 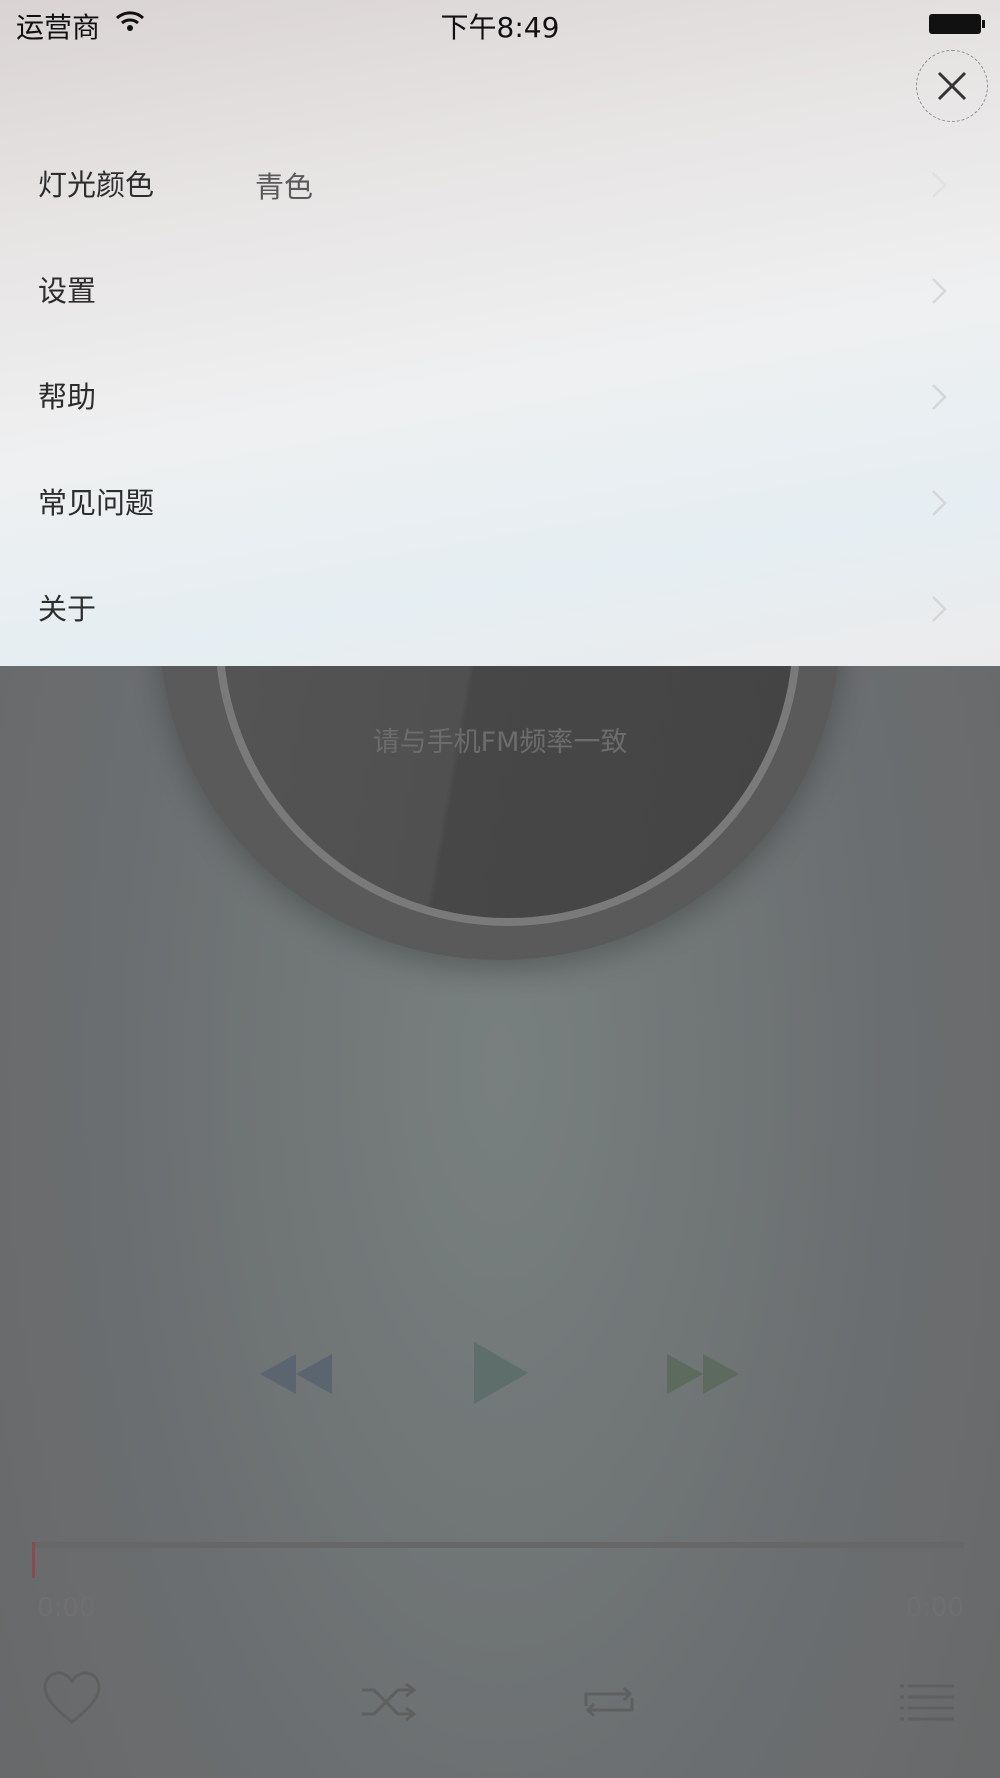 I want to click on playback-controls, so click(x=500, y=1375).